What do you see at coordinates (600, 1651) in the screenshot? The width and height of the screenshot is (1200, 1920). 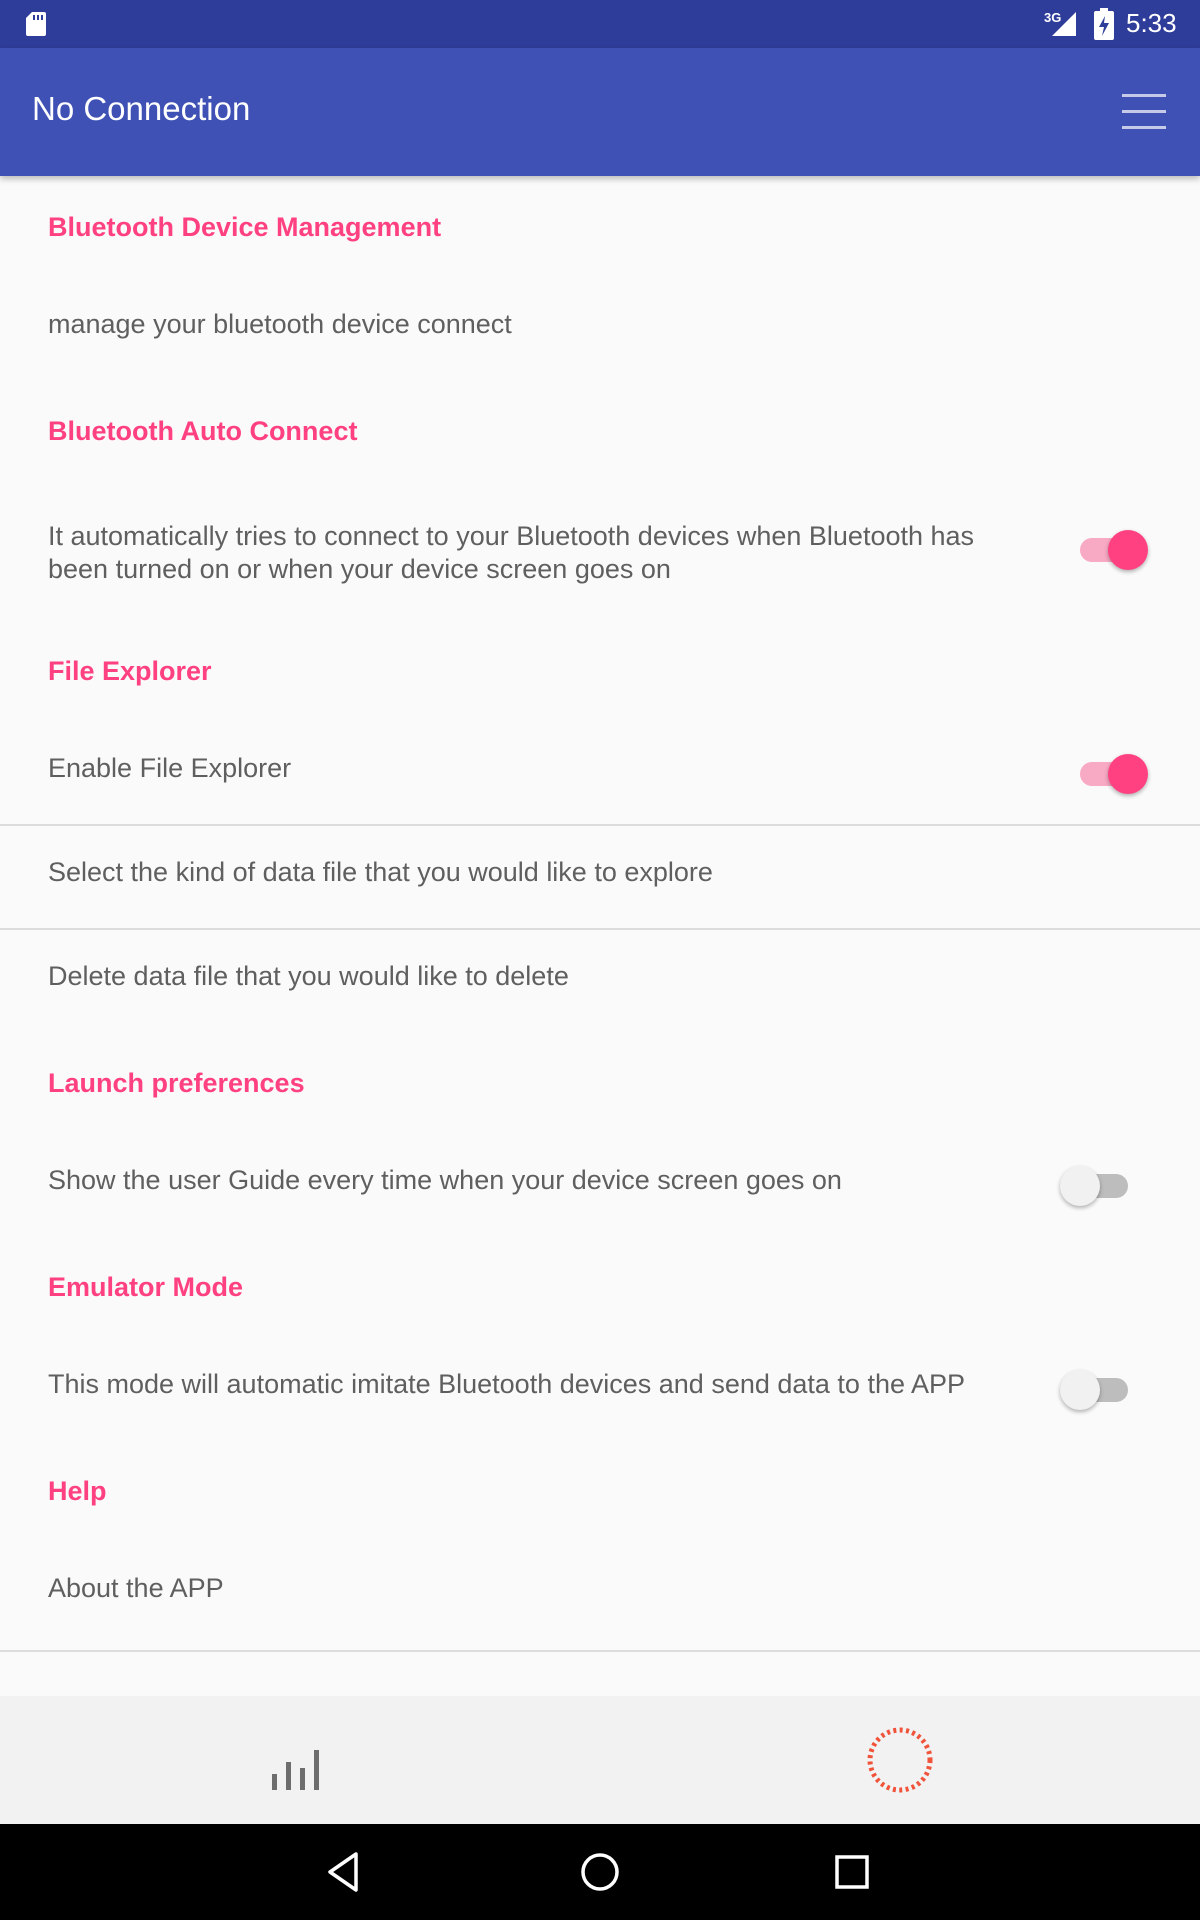 I see `divider` at bounding box center [600, 1651].